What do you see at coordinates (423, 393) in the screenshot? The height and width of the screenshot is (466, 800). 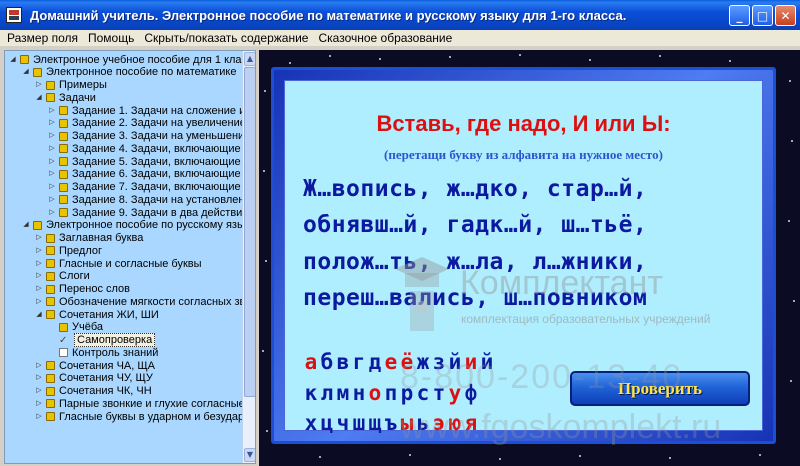 I see `alphabet-letter: с` at bounding box center [423, 393].